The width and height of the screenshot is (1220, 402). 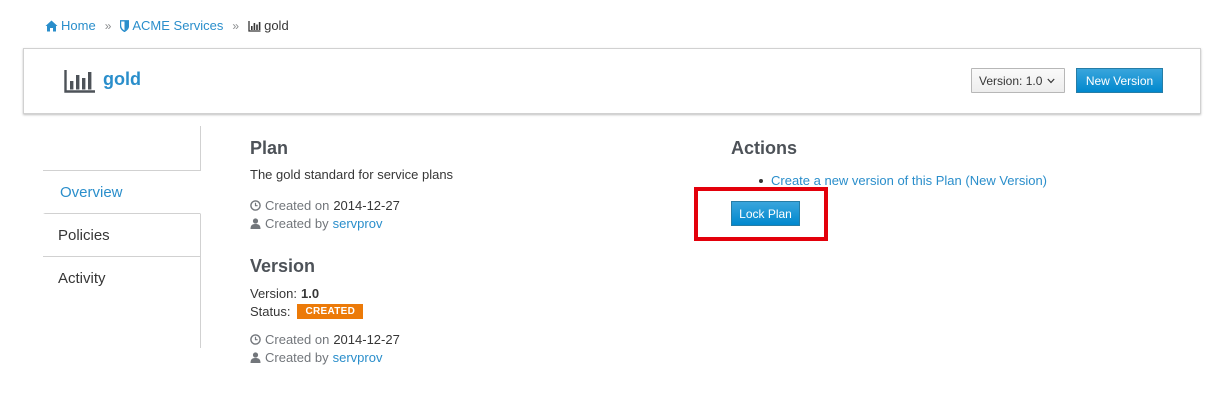 I want to click on sidebar-nav: Overview Policies Activity, so click(x=122, y=237).